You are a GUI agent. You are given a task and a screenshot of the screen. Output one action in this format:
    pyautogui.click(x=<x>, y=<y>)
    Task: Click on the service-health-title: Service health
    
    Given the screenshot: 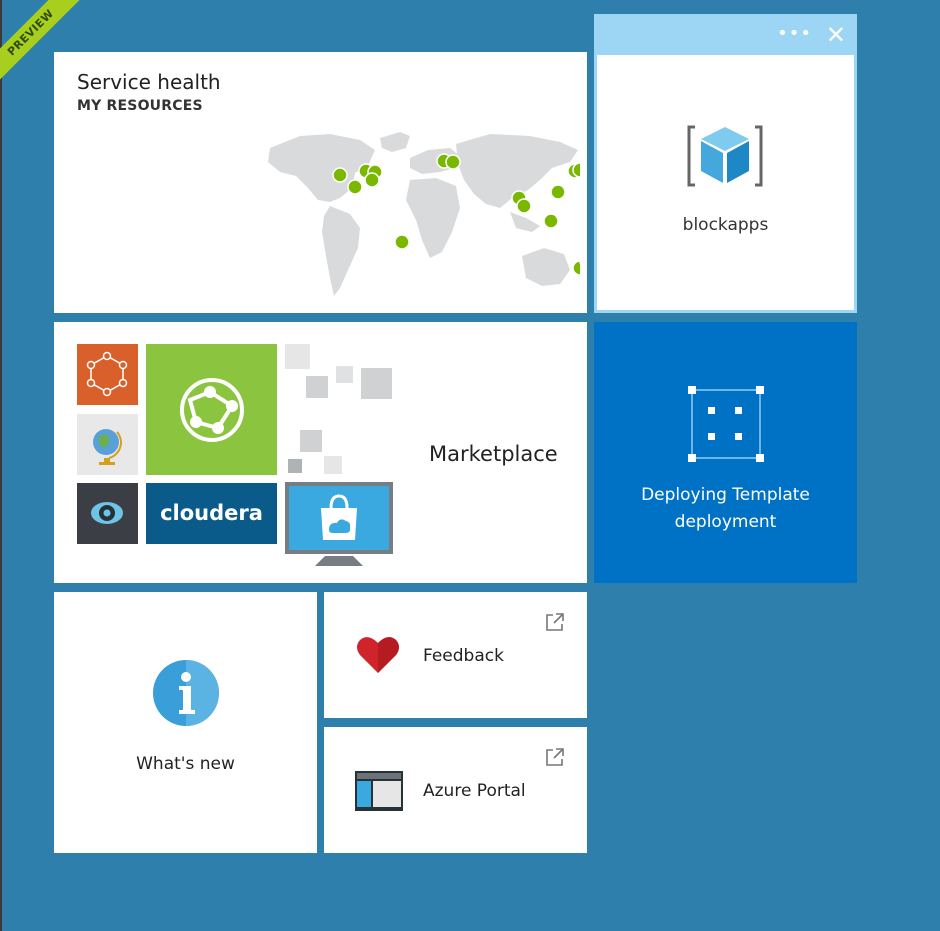 What is the action you would take?
    pyautogui.click(x=149, y=82)
    